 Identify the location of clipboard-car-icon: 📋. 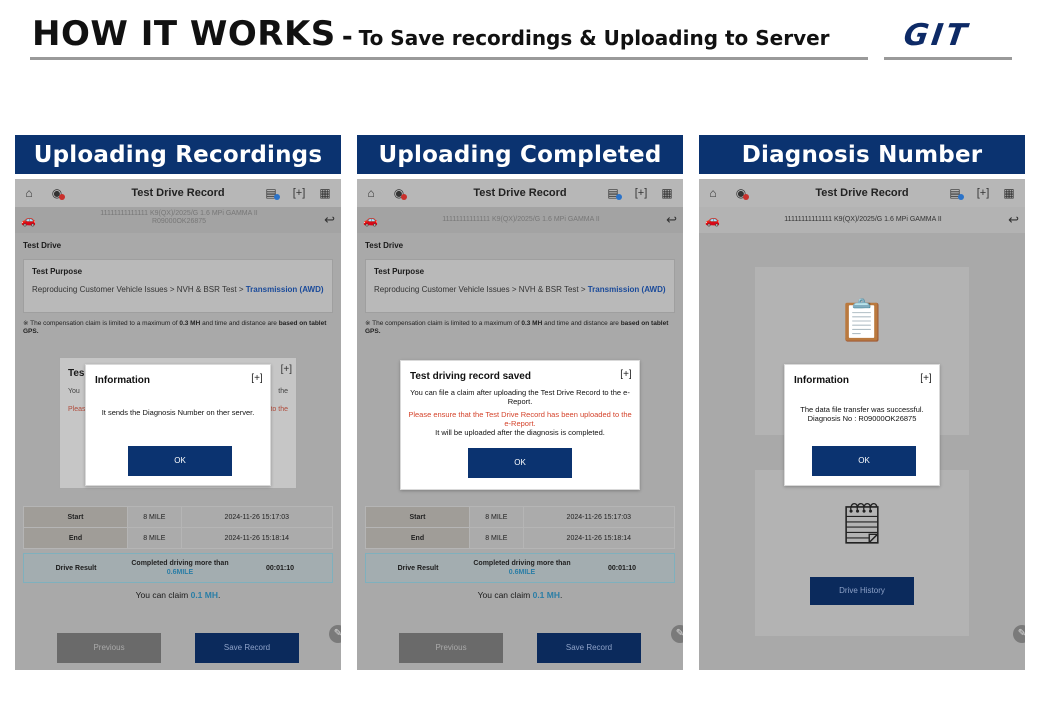
(862, 321).